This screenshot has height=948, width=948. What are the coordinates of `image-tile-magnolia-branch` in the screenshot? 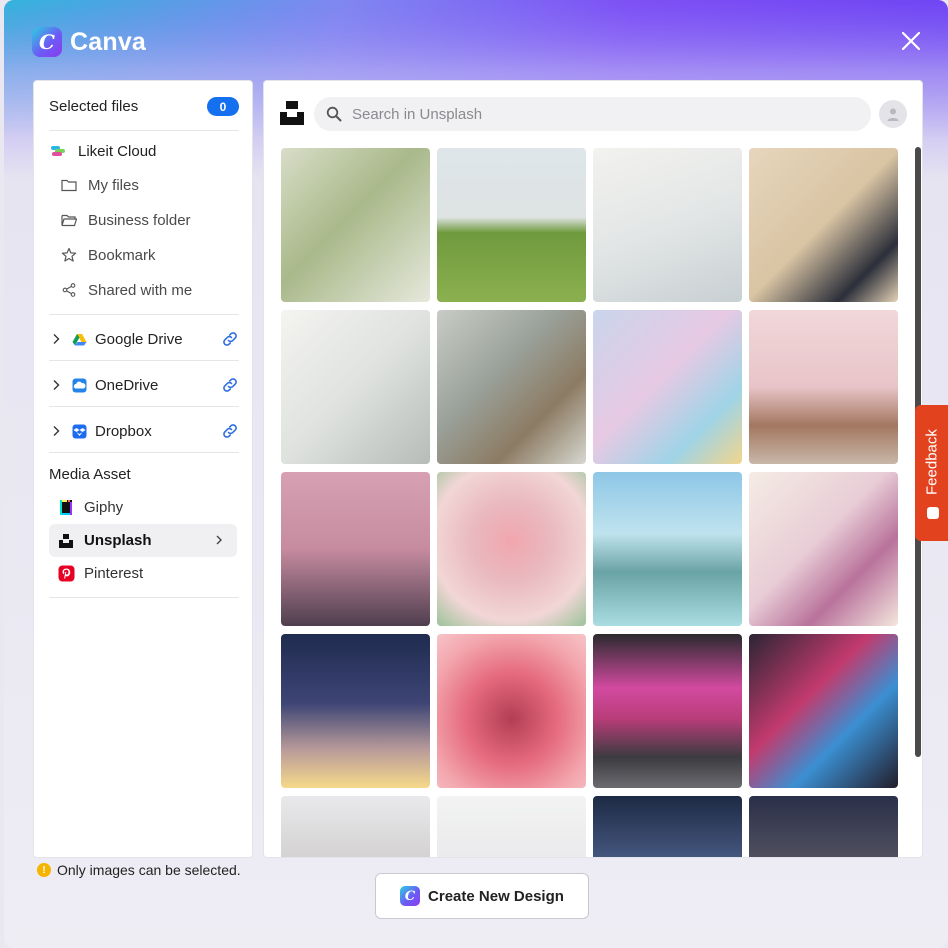 It's located at (823, 549).